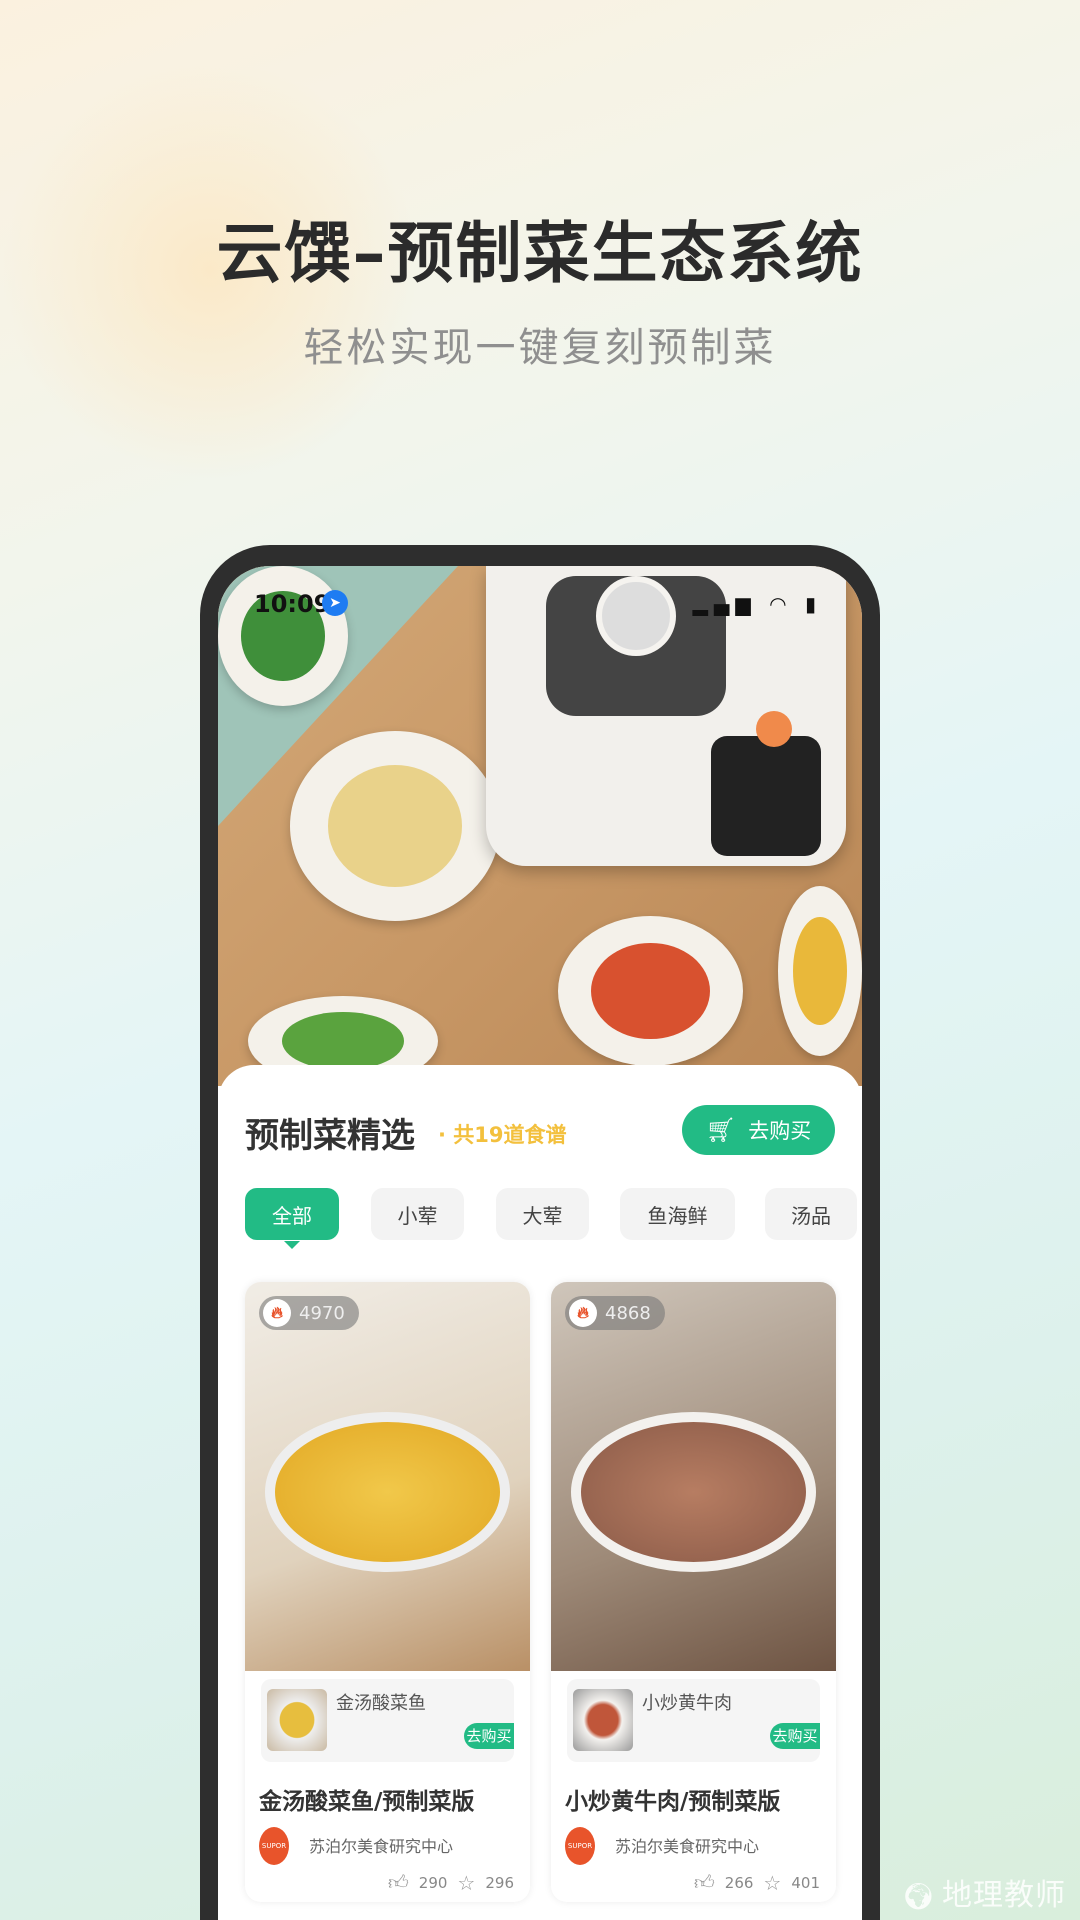  I want to click on product-name: 金汤酸菜鱼, so click(381, 1703).